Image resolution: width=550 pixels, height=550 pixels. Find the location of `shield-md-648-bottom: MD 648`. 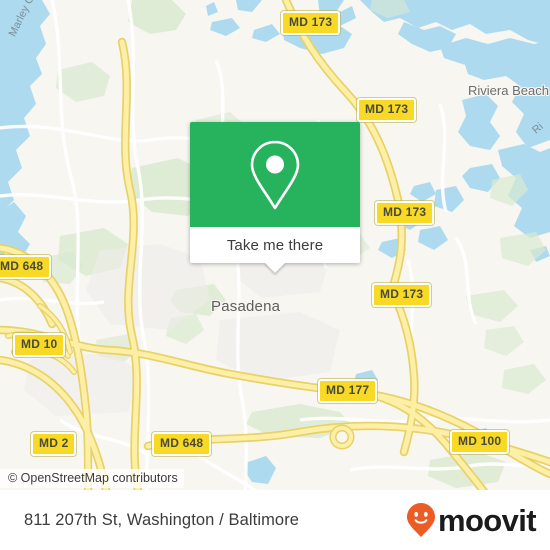

shield-md-648-bottom: MD 648 is located at coordinates (182, 444).